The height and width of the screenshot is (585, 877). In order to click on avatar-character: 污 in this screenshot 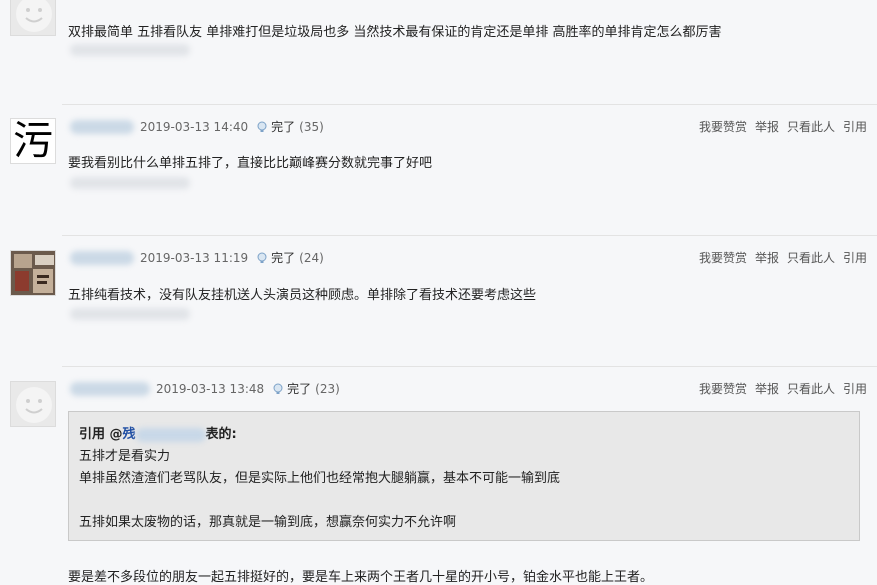, I will do `click(33, 141)`.